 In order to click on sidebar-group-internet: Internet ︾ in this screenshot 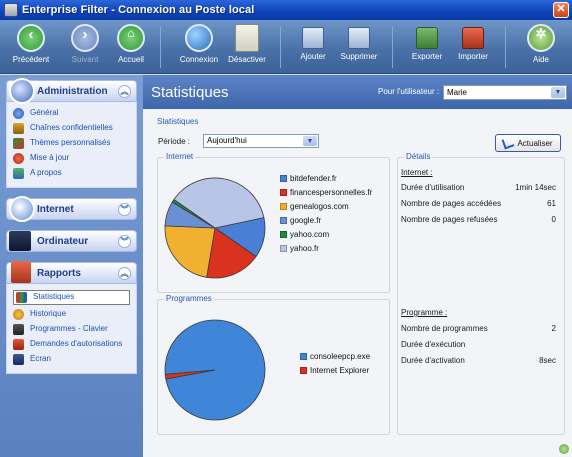, I will do `click(71, 209)`.